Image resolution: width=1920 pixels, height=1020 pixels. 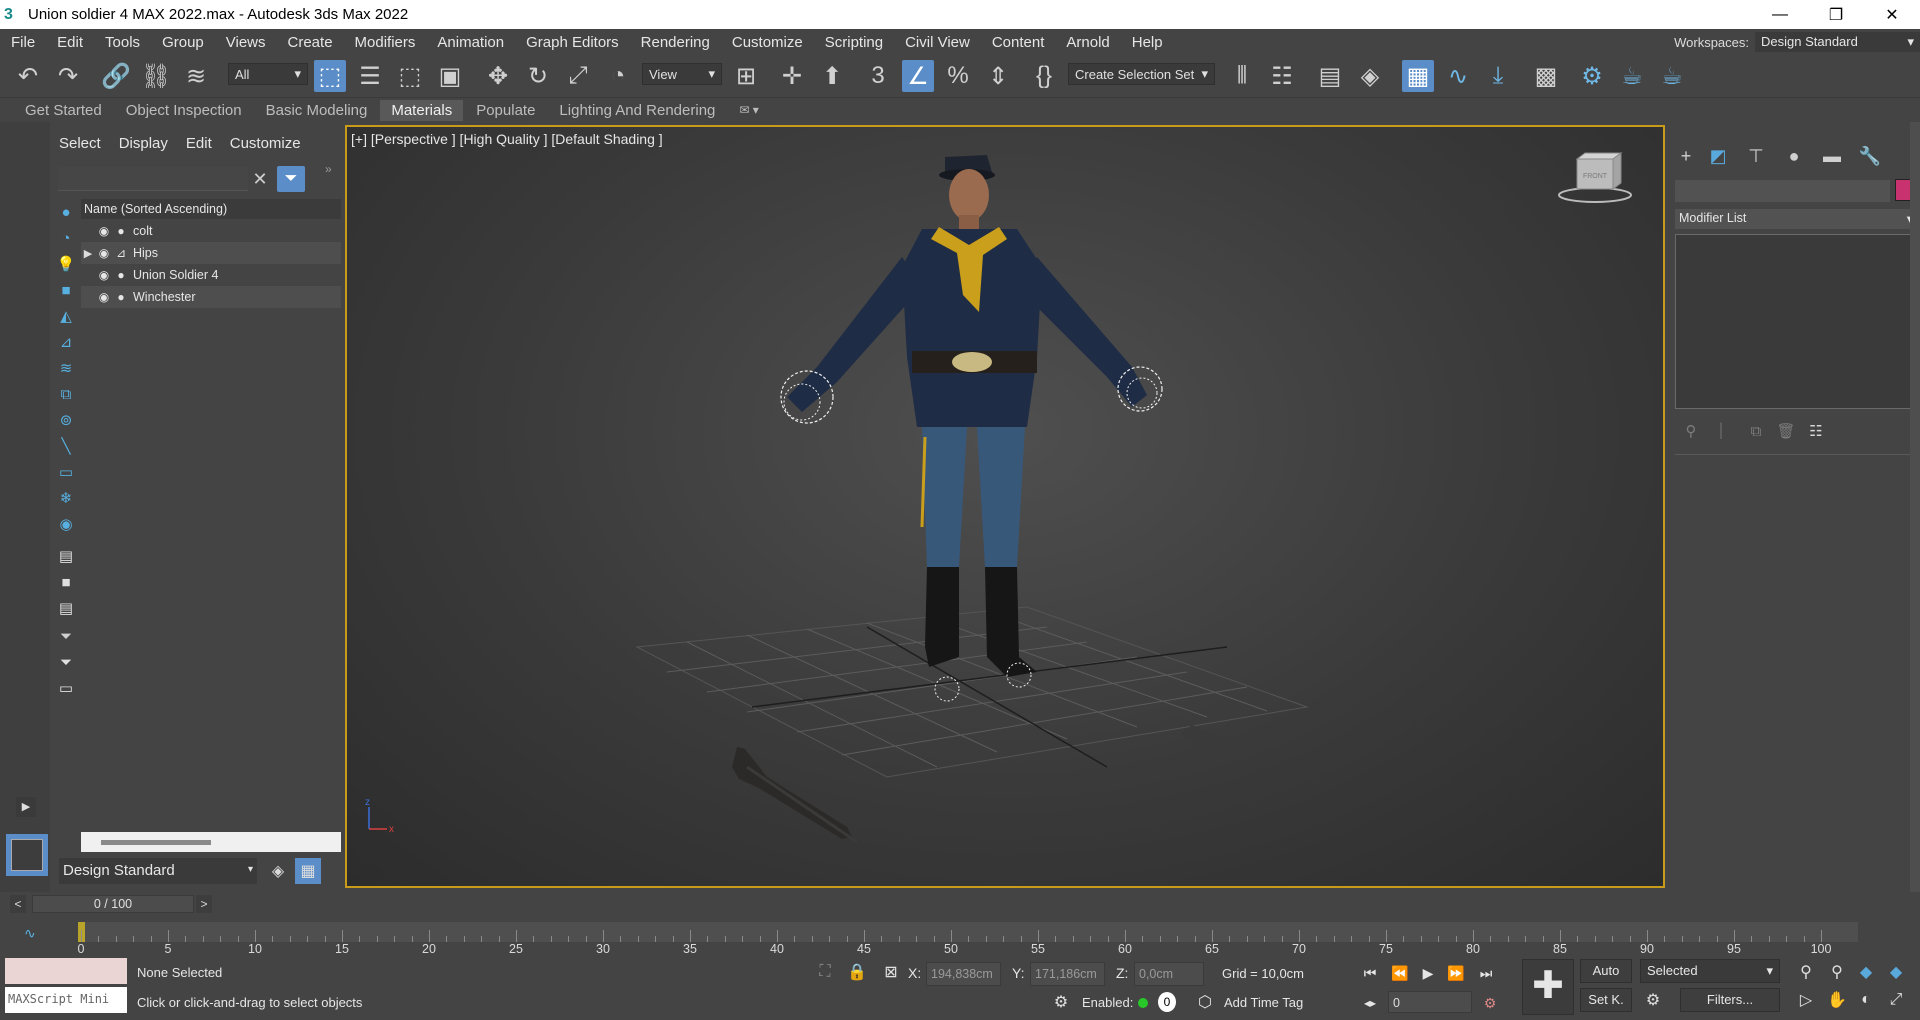 What do you see at coordinates (1710, 971) in the screenshot?
I see `key-filter-select: Selected ▾` at bounding box center [1710, 971].